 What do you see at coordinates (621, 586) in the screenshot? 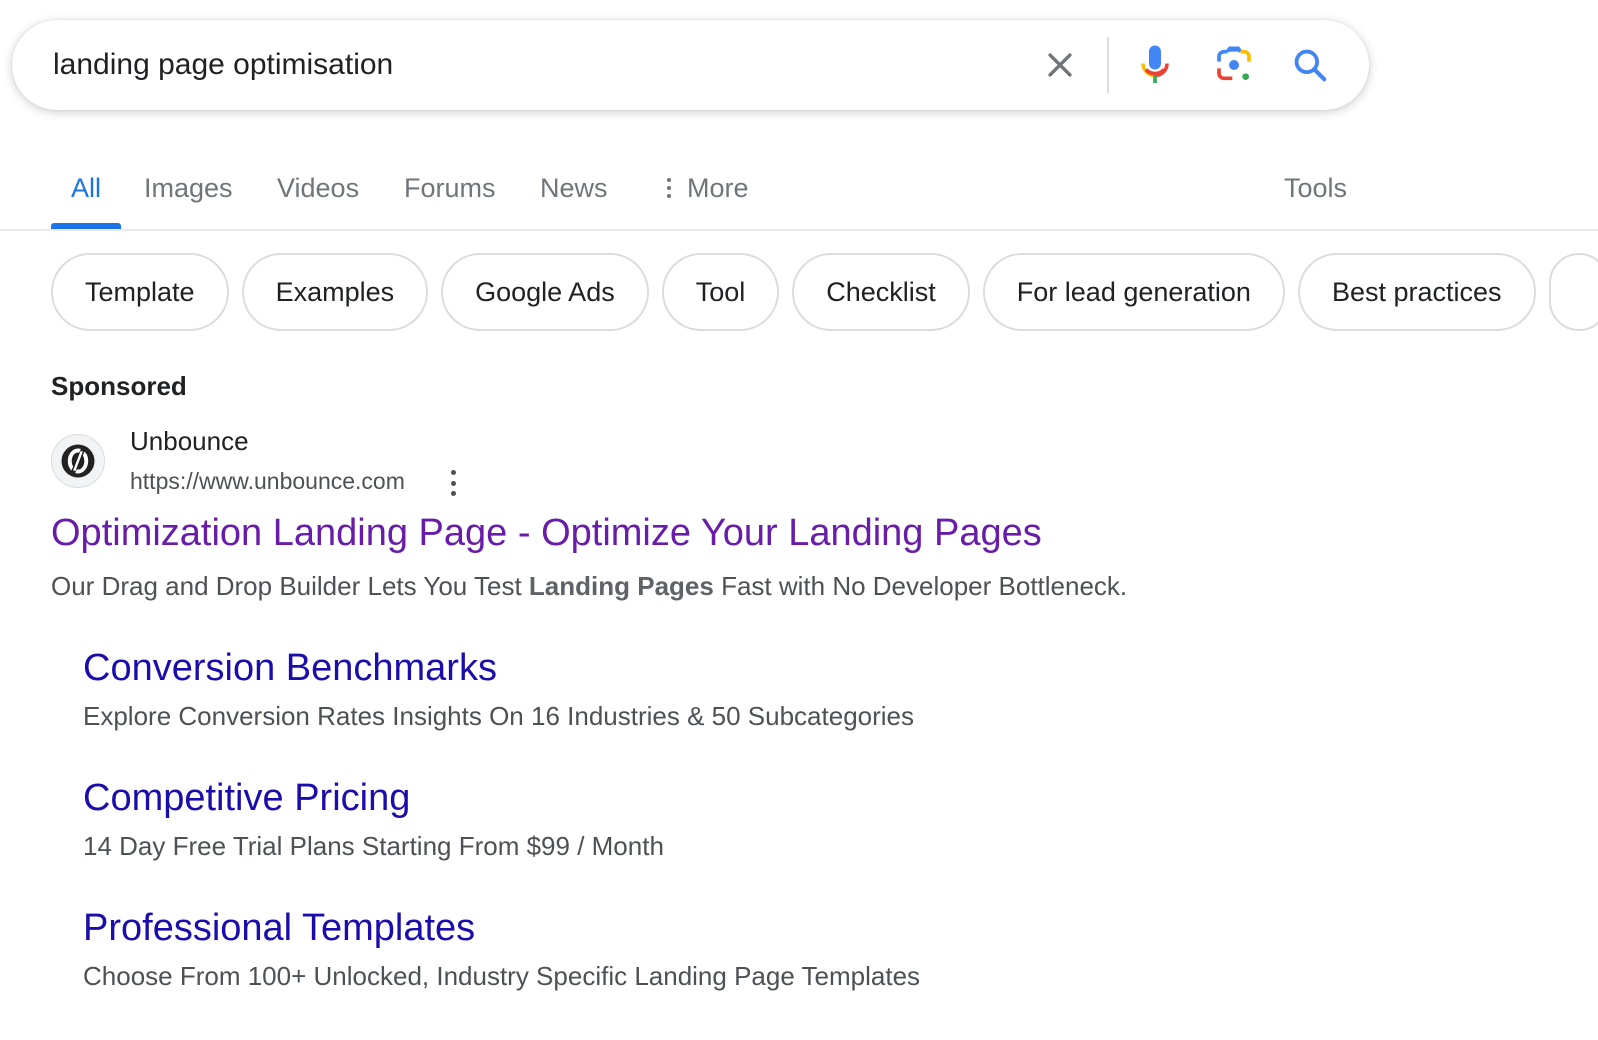
I see `ad-description-bold: Landing Pages` at bounding box center [621, 586].